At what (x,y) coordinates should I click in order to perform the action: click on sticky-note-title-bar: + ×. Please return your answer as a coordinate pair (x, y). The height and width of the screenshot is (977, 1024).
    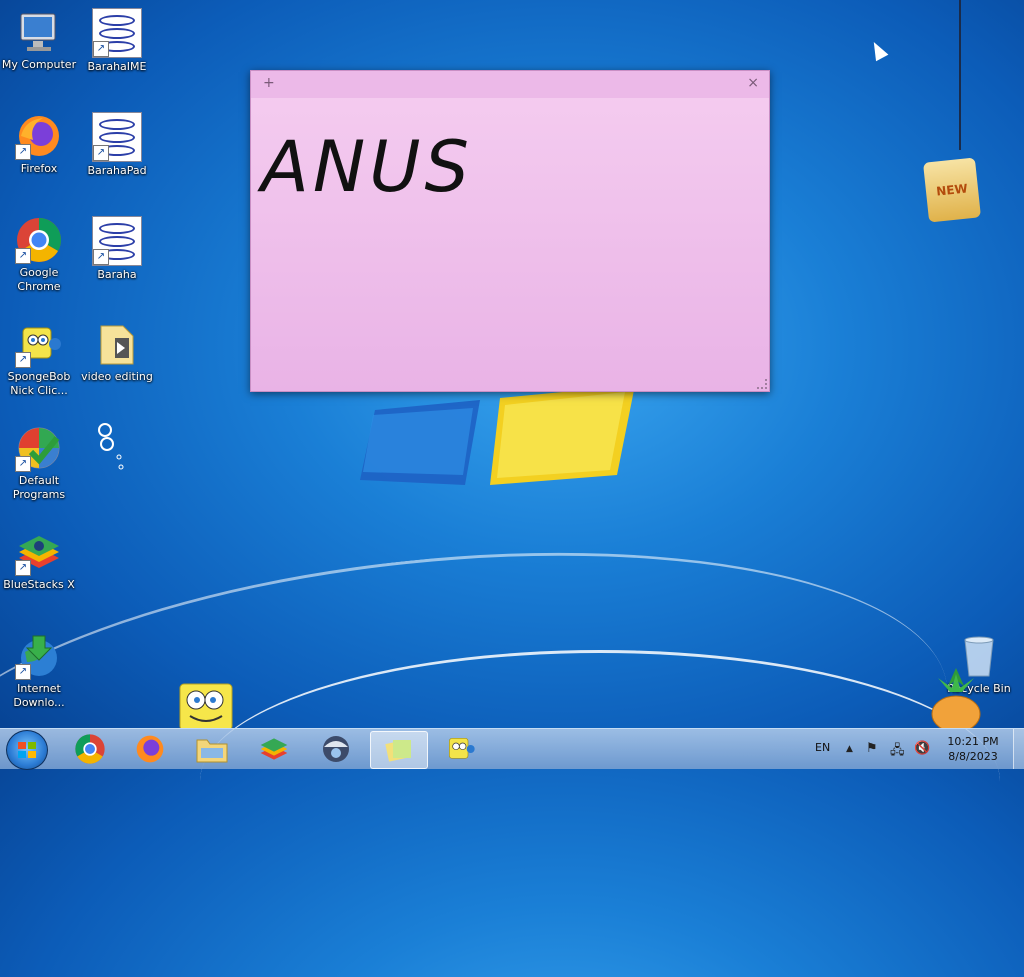
    Looking at the image, I should click on (510, 84).